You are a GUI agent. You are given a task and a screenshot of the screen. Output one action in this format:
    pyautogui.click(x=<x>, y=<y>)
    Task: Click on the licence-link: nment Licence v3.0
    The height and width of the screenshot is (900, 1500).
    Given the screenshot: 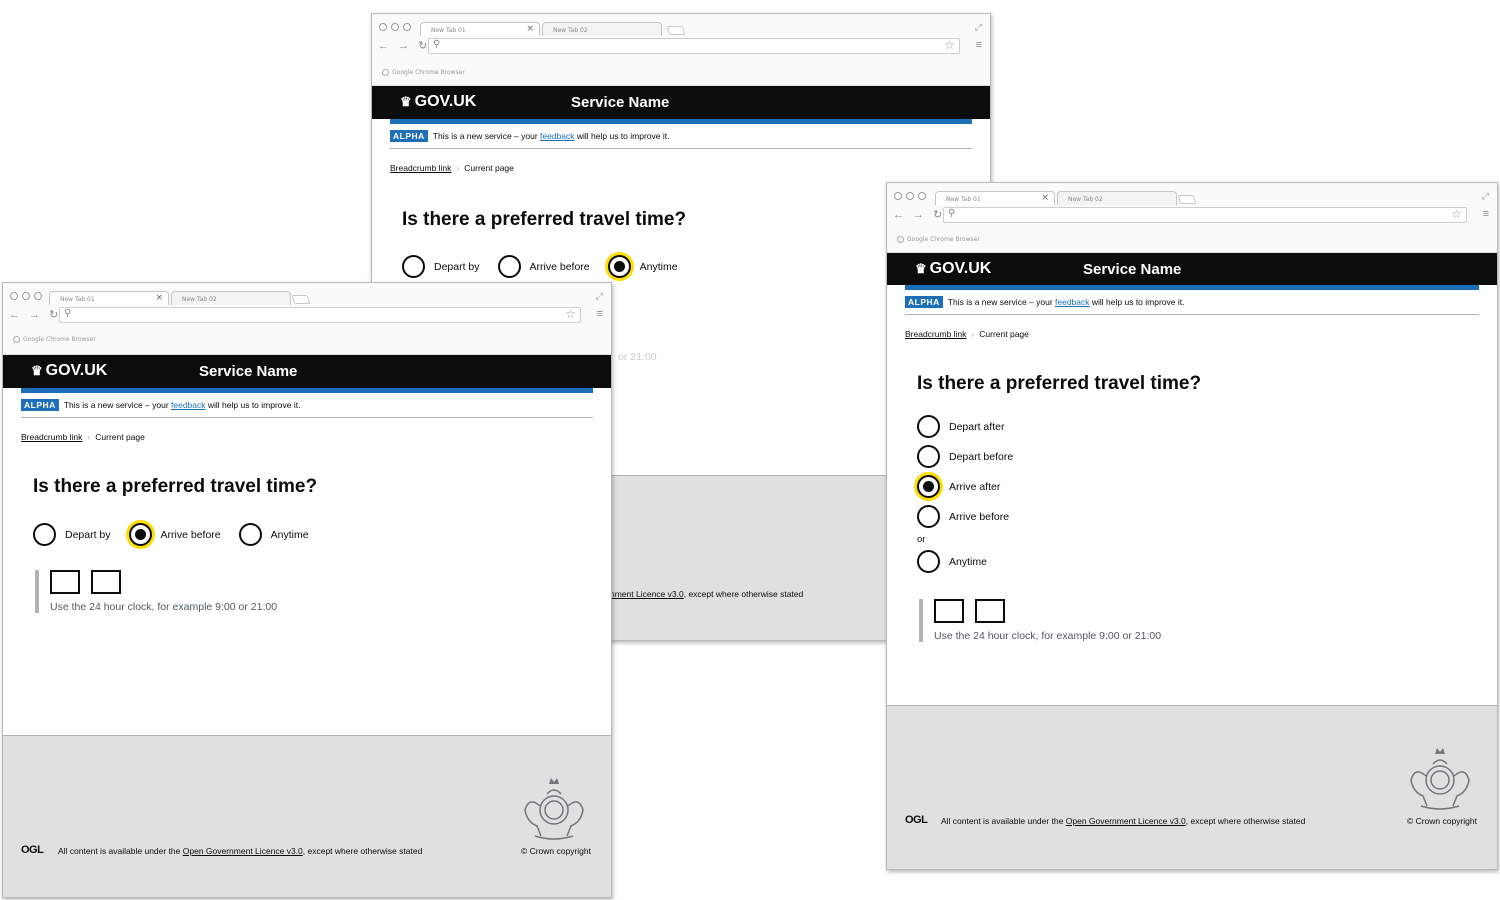 What is the action you would take?
    pyautogui.click(x=647, y=594)
    